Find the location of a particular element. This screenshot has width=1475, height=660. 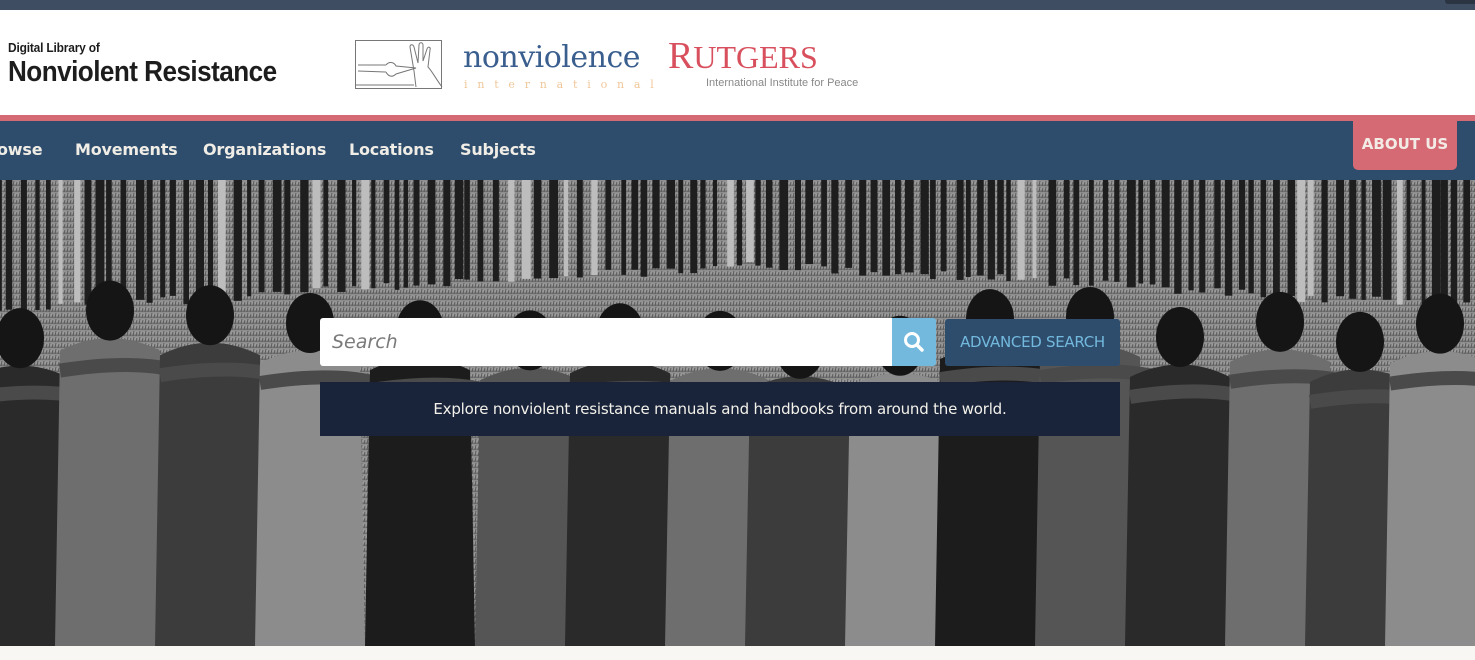

nav-item-movements: Movements is located at coordinates (126, 149).